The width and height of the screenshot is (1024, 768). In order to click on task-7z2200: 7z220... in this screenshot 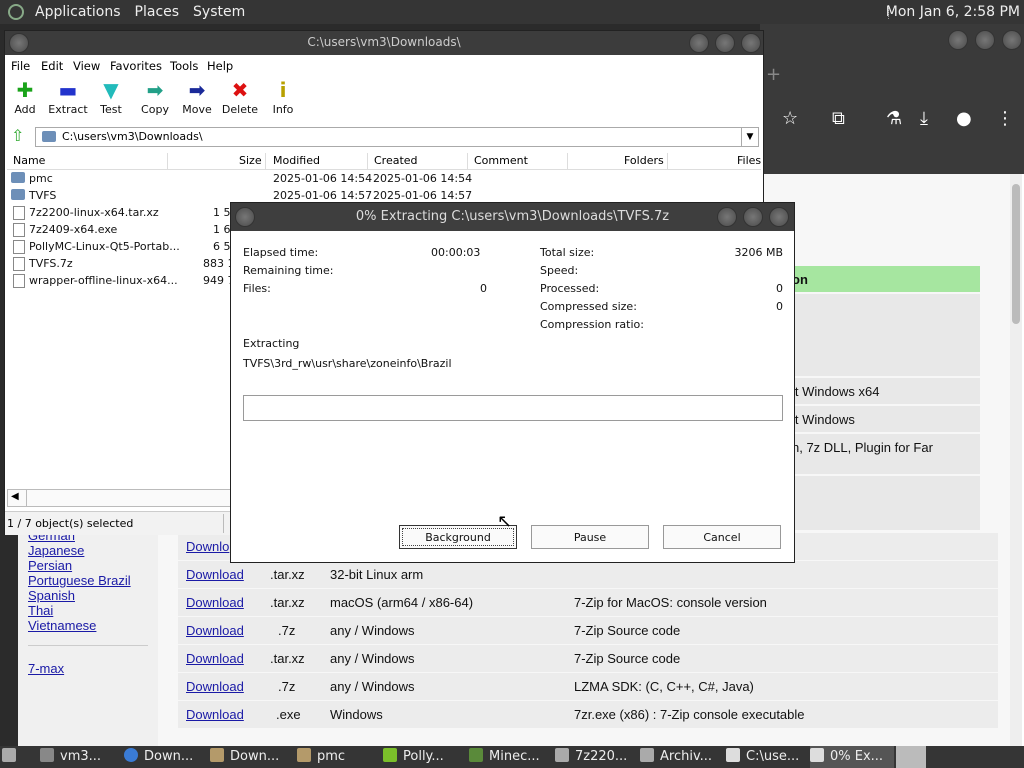, I will do `click(591, 757)`.